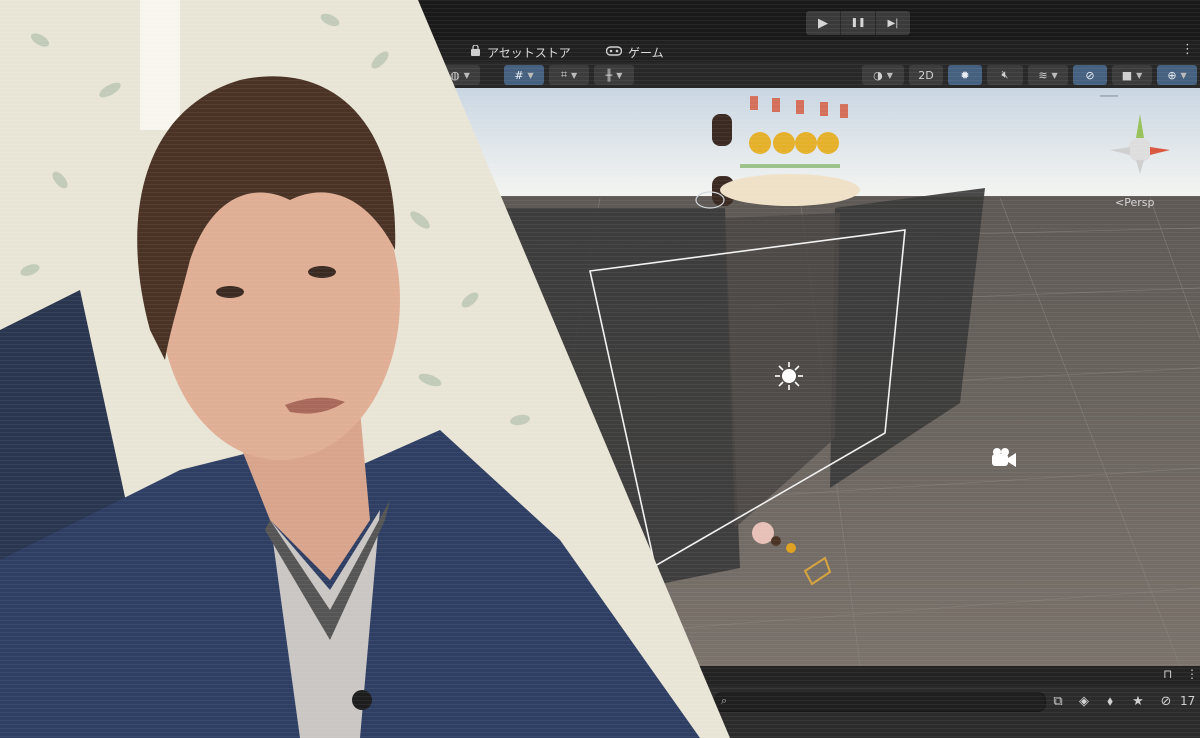  I want to click on shapes-filter-icon: ◈, so click(1084, 701).